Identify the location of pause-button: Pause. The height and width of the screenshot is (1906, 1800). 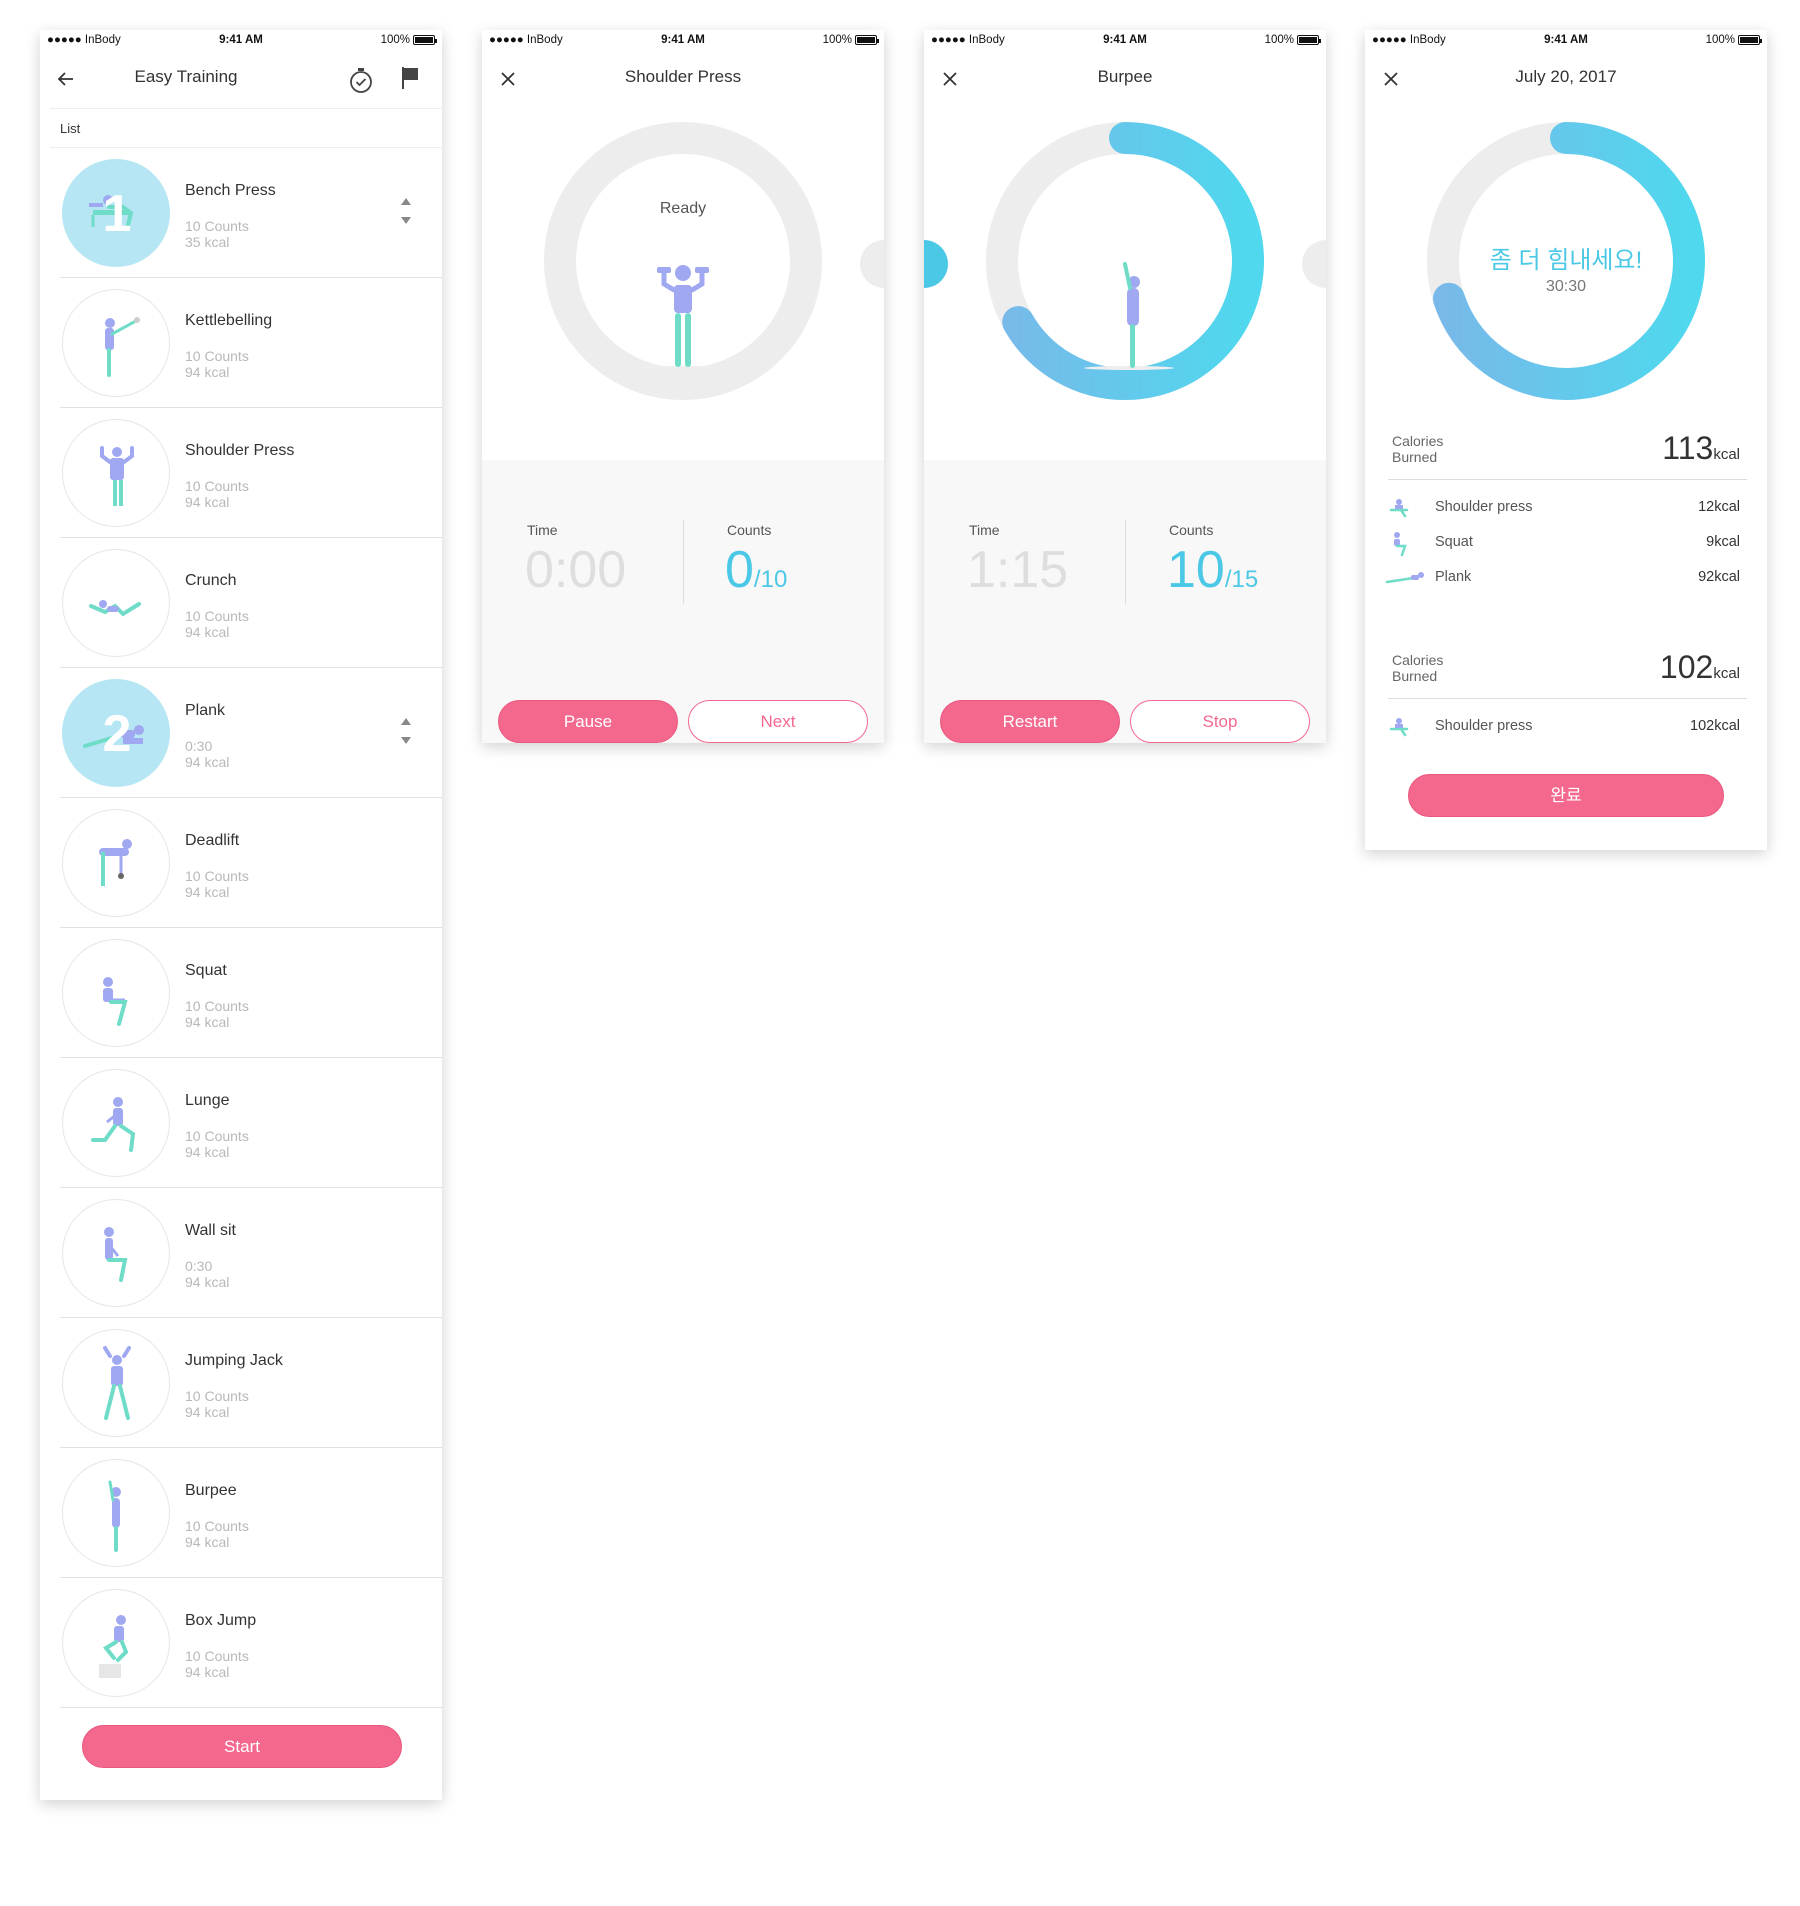
(588, 721).